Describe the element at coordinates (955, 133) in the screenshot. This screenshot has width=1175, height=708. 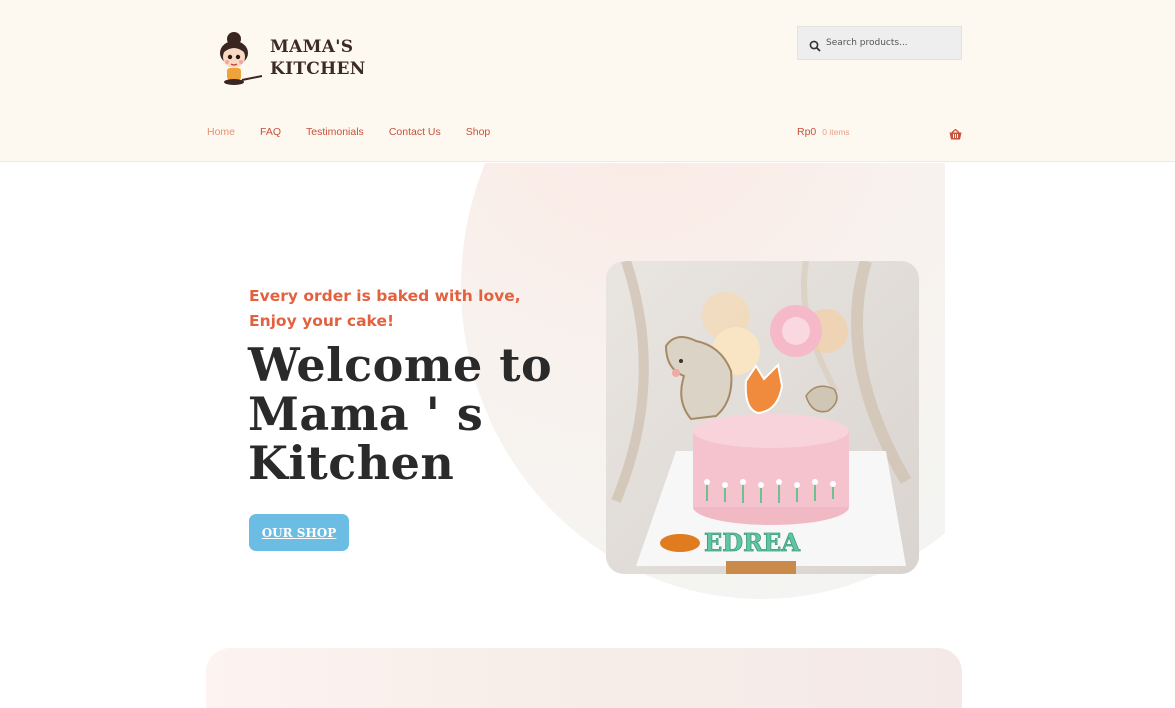
I see `basket-icon` at that location.